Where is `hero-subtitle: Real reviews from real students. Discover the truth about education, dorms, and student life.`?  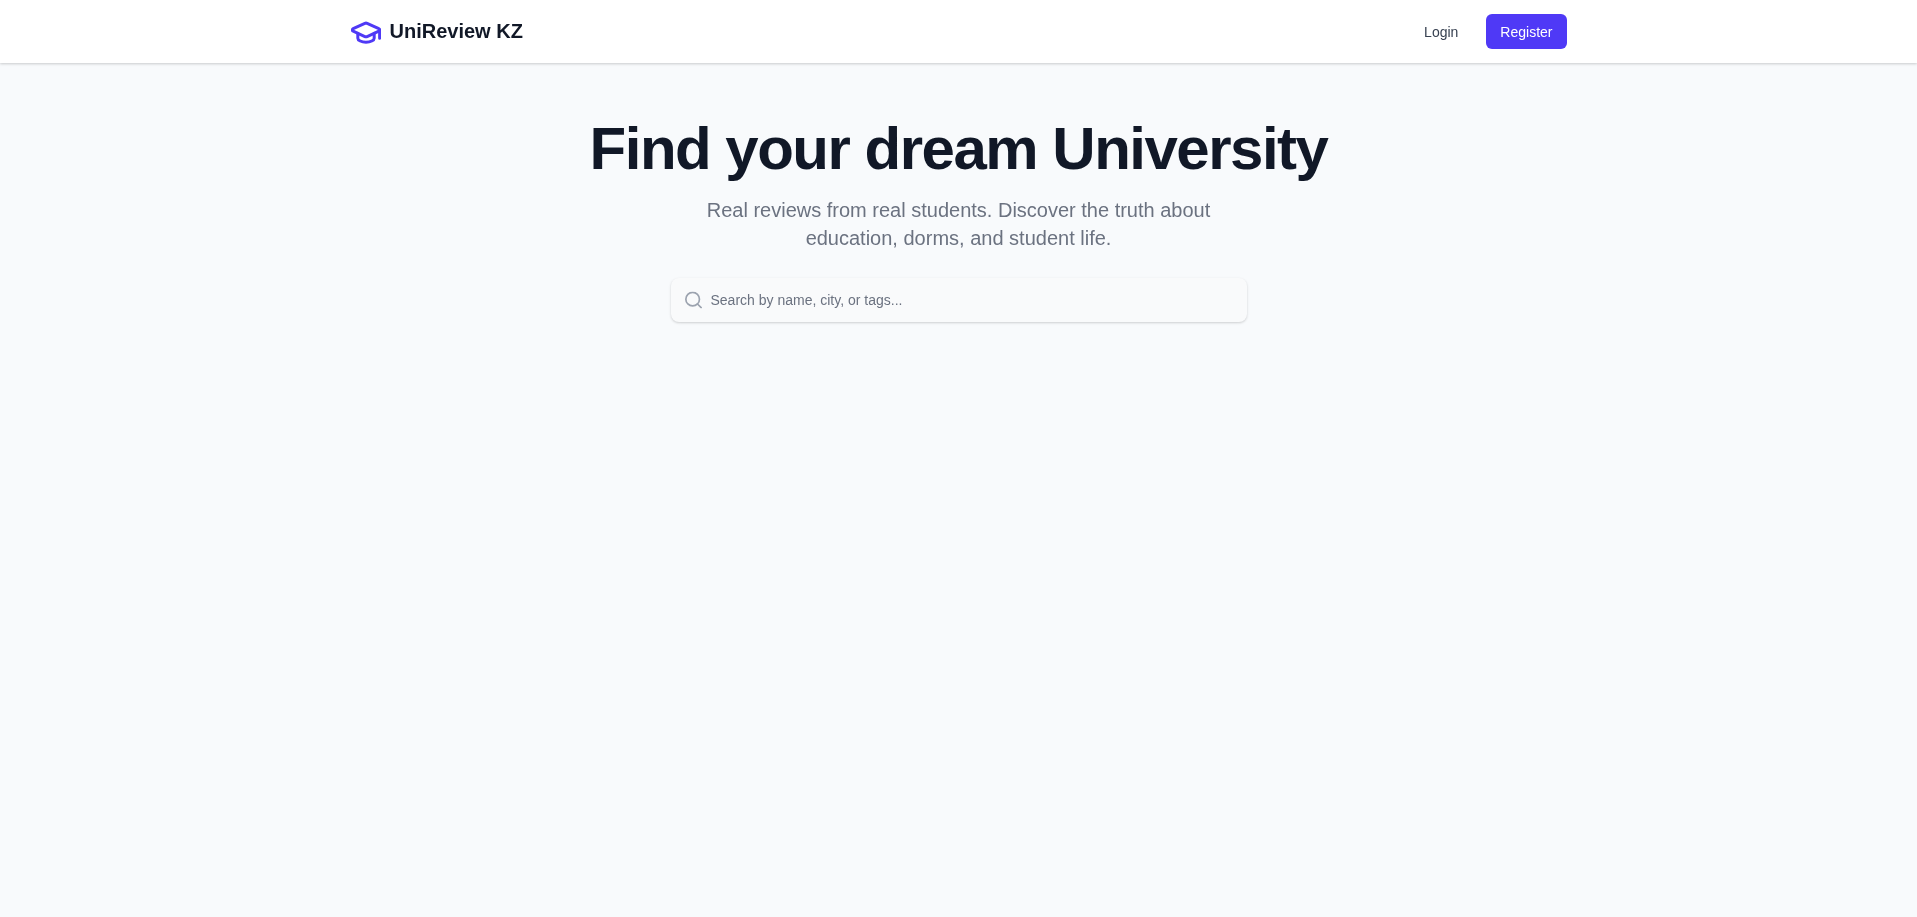
hero-subtitle: Real reviews from real students. Discover the truth about education, dorms, and student life. is located at coordinates (958, 224).